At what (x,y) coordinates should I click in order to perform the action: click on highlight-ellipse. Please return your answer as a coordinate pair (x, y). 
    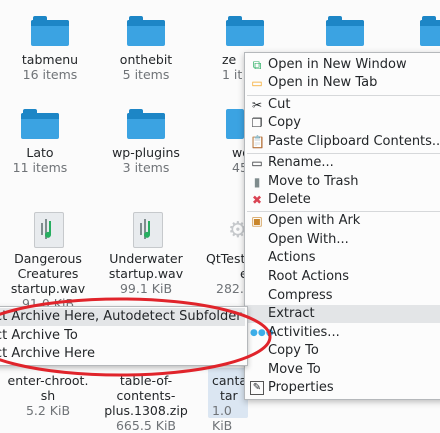
    Looking at the image, I should click on (136, 337).